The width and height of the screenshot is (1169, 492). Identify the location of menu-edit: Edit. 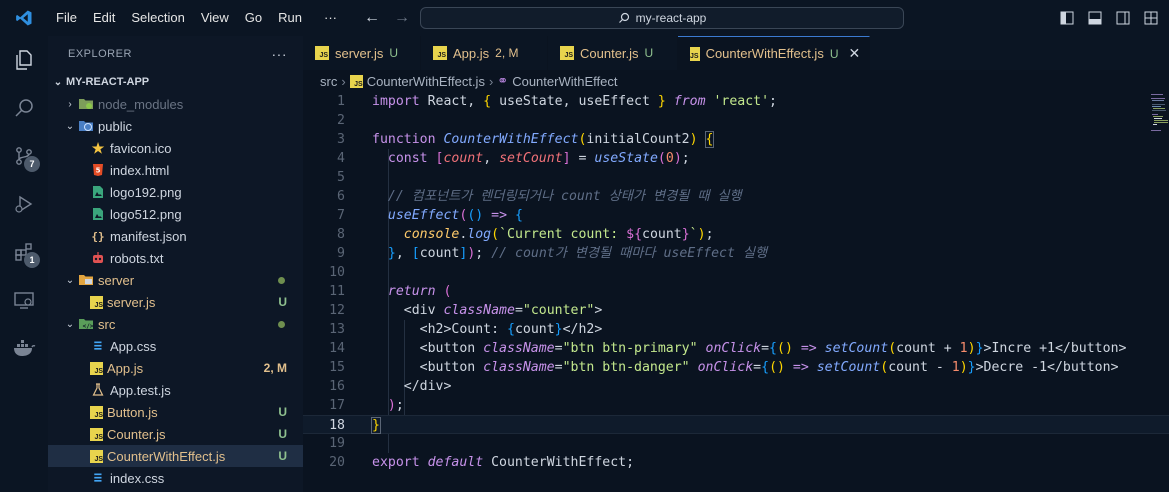
(104, 18).